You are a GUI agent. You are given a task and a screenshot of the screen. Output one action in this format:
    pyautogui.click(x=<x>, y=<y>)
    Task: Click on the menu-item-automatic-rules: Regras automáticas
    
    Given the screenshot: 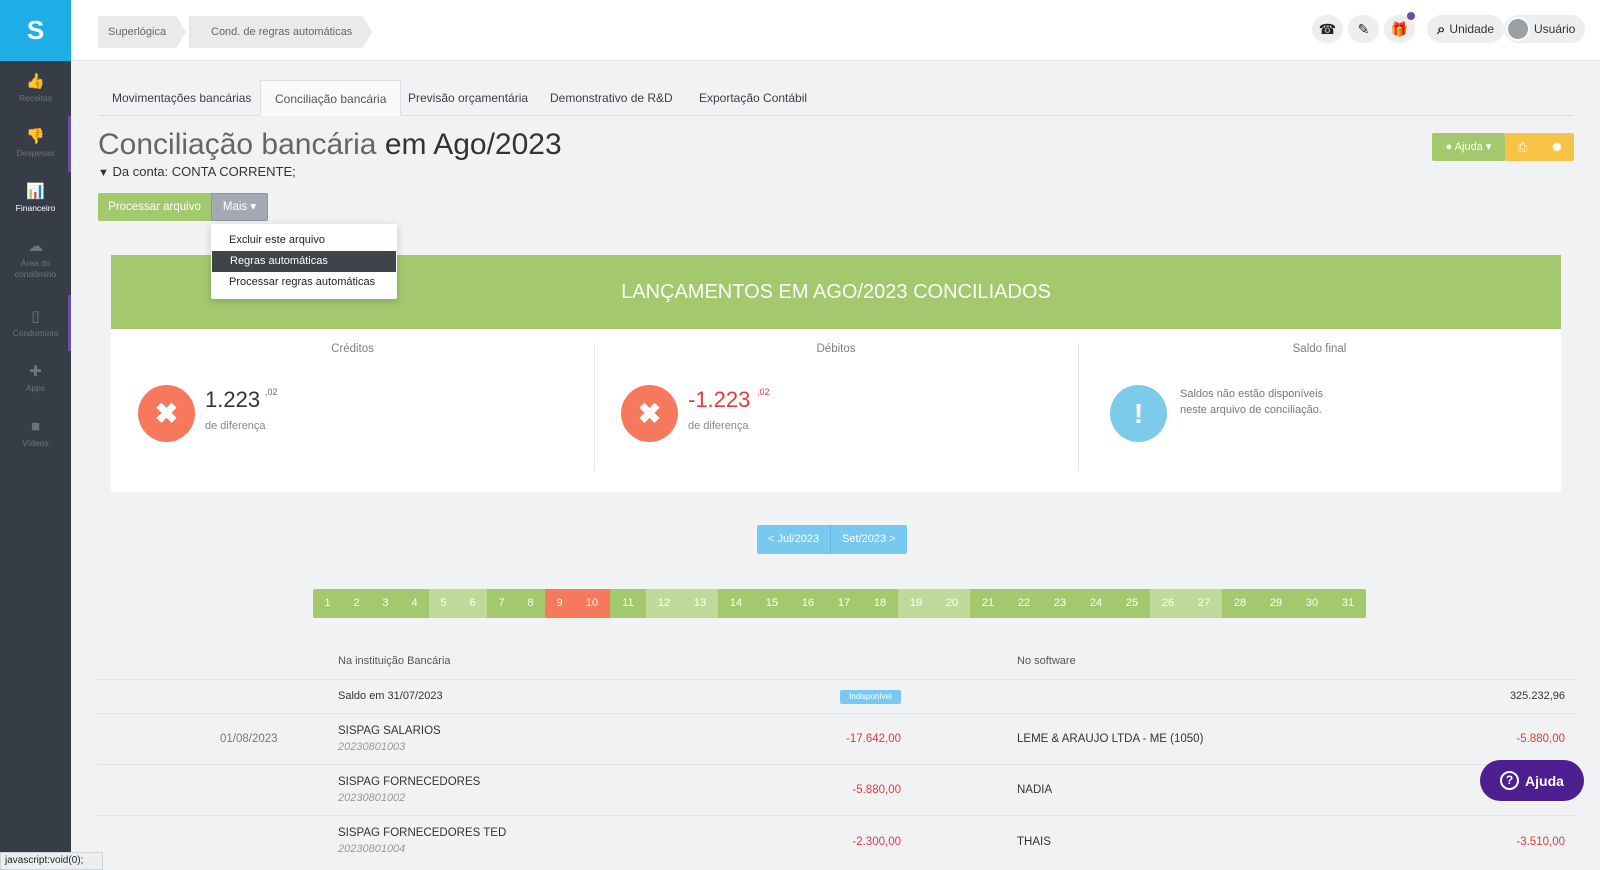 What is the action you would take?
    pyautogui.click(x=304, y=261)
    